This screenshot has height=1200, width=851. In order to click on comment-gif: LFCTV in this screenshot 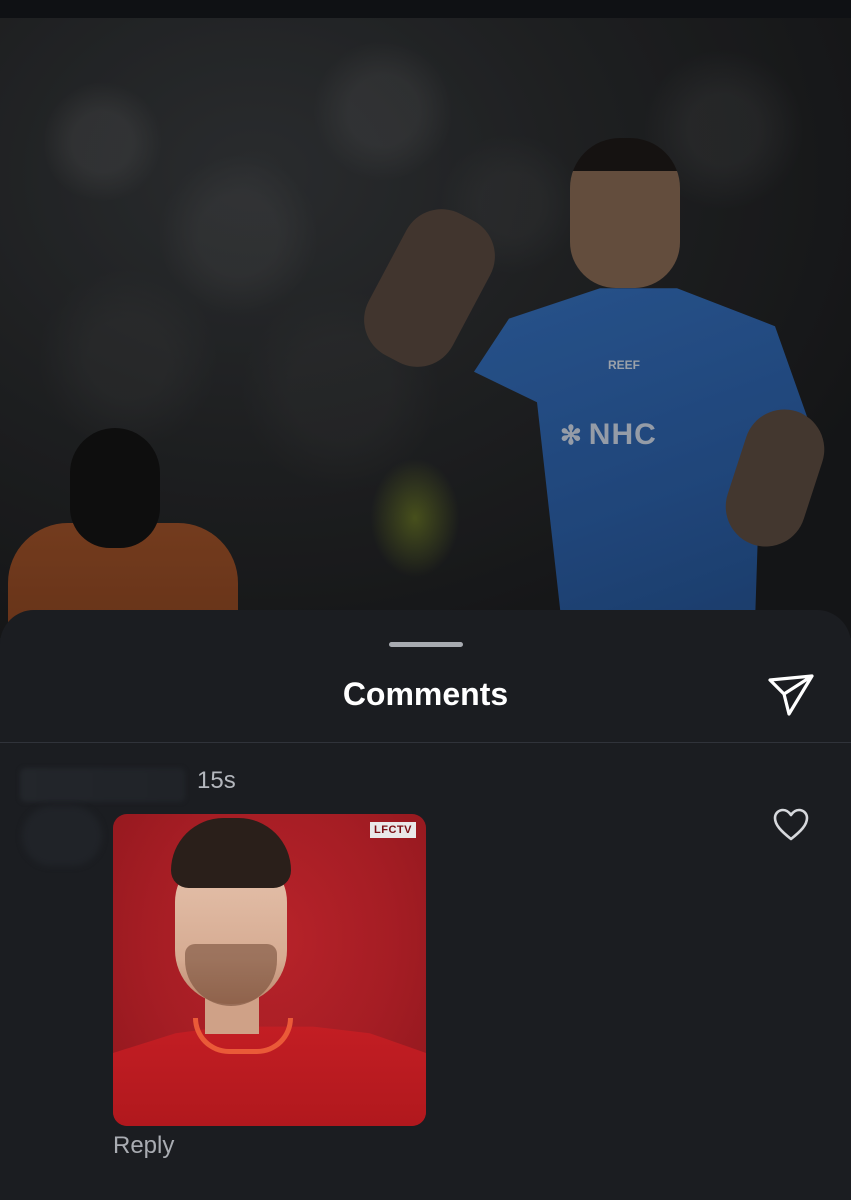, I will do `click(269, 970)`.